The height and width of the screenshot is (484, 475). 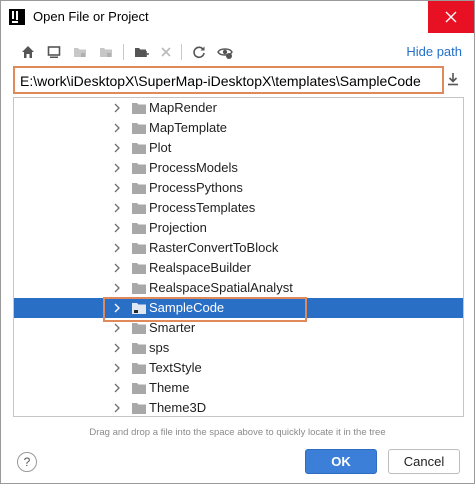 What do you see at coordinates (221, 287) in the screenshot?
I see `tree-item-label: RealspaceSpatialAnalyst` at bounding box center [221, 287].